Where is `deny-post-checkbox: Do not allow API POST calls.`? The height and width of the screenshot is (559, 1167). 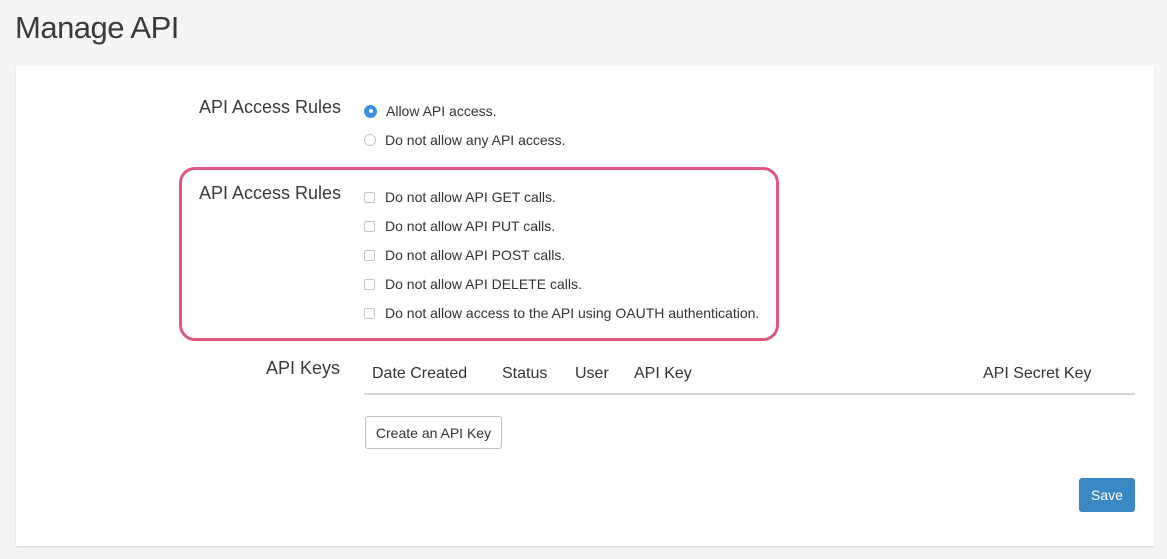
deny-post-checkbox: Do not allow API POST calls. is located at coordinates (464, 255).